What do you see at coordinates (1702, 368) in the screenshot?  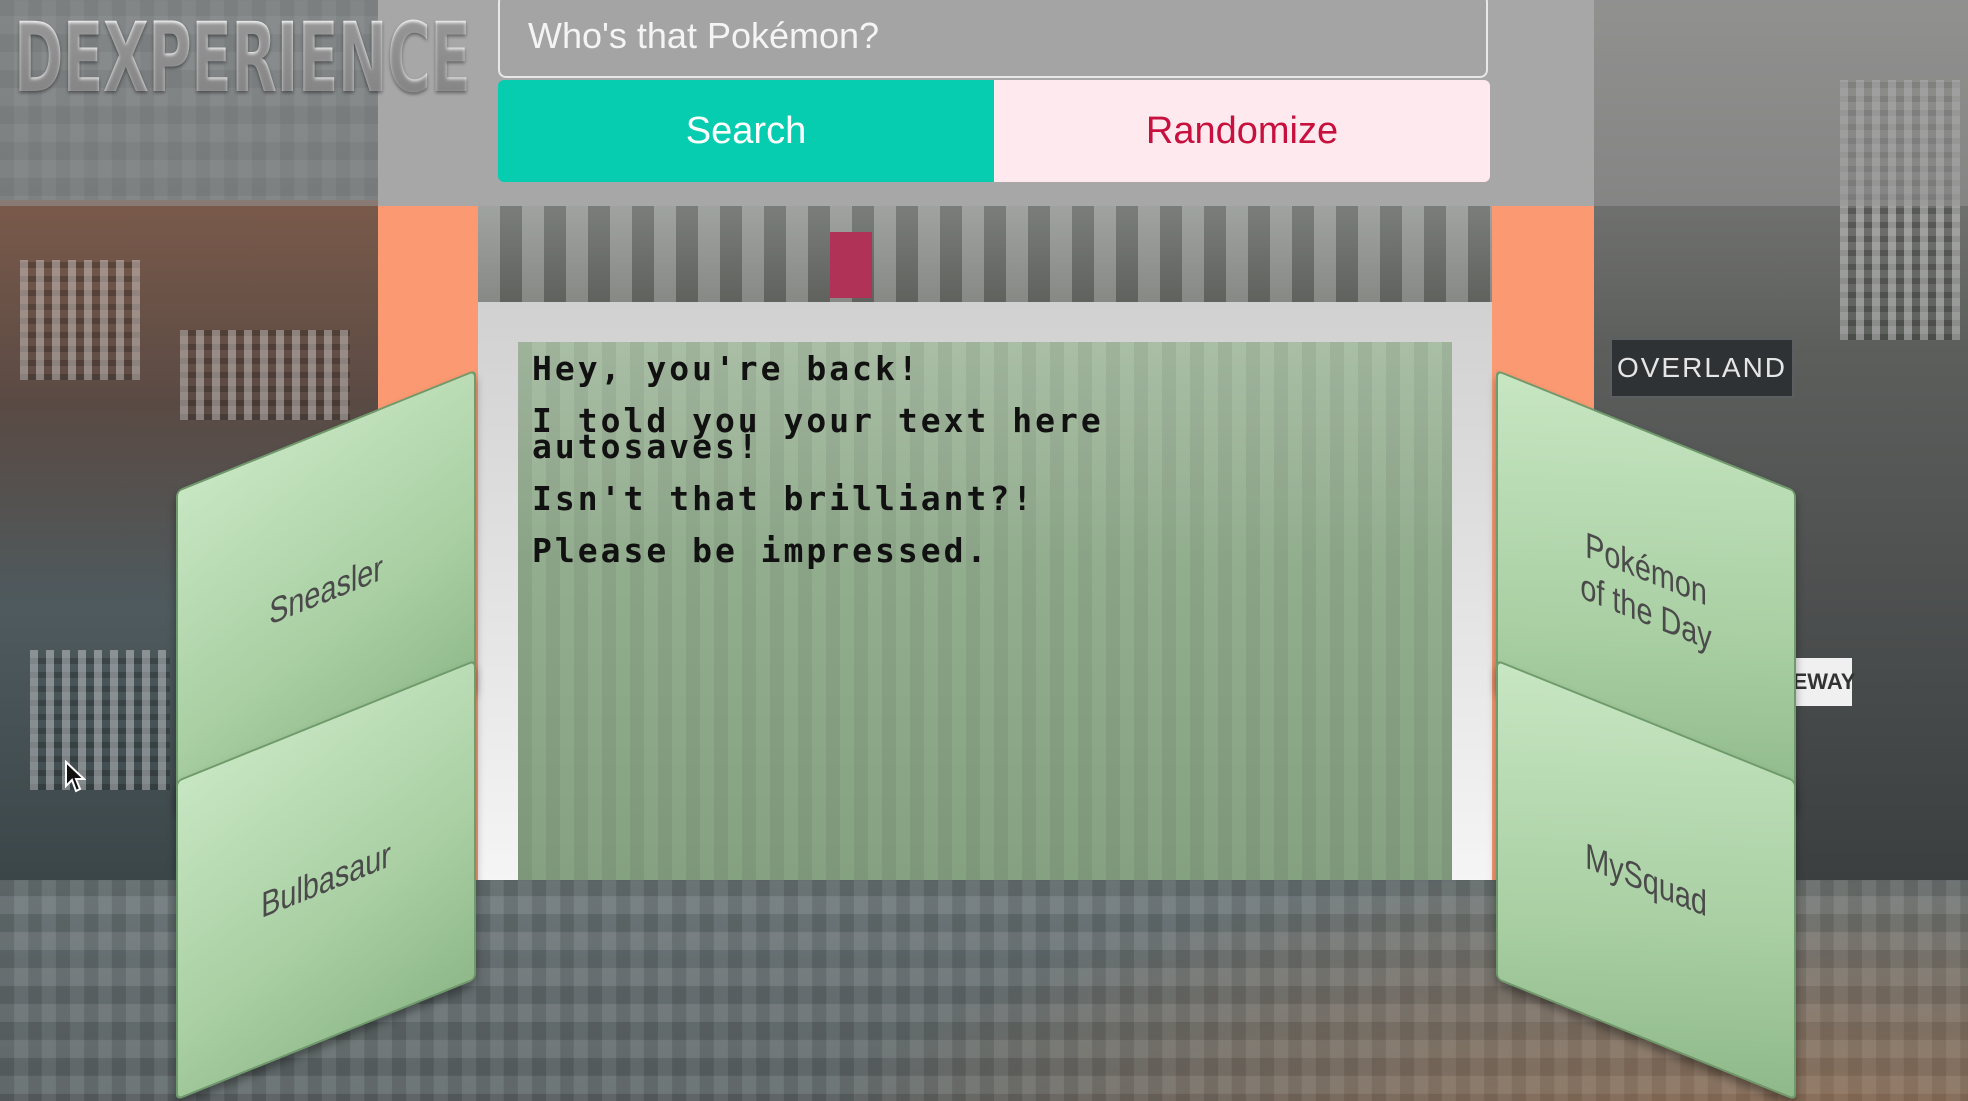 I see `billboard: OVERLAND` at bounding box center [1702, 368].